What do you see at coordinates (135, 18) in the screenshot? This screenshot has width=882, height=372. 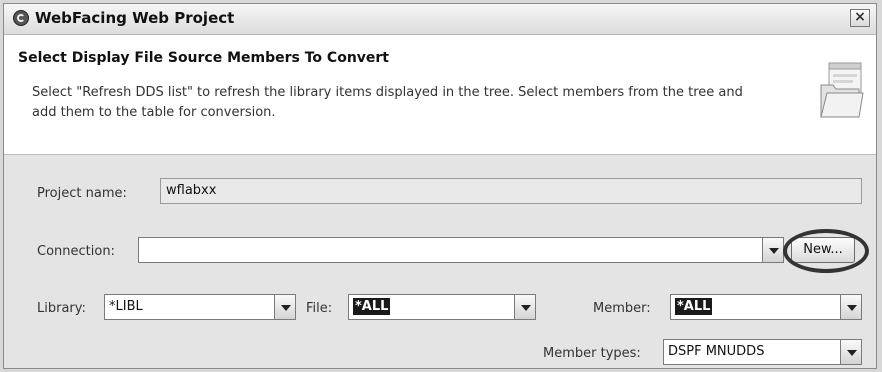 I see `window-title: WebFacing Web Project` at bounding box center [135, 18].